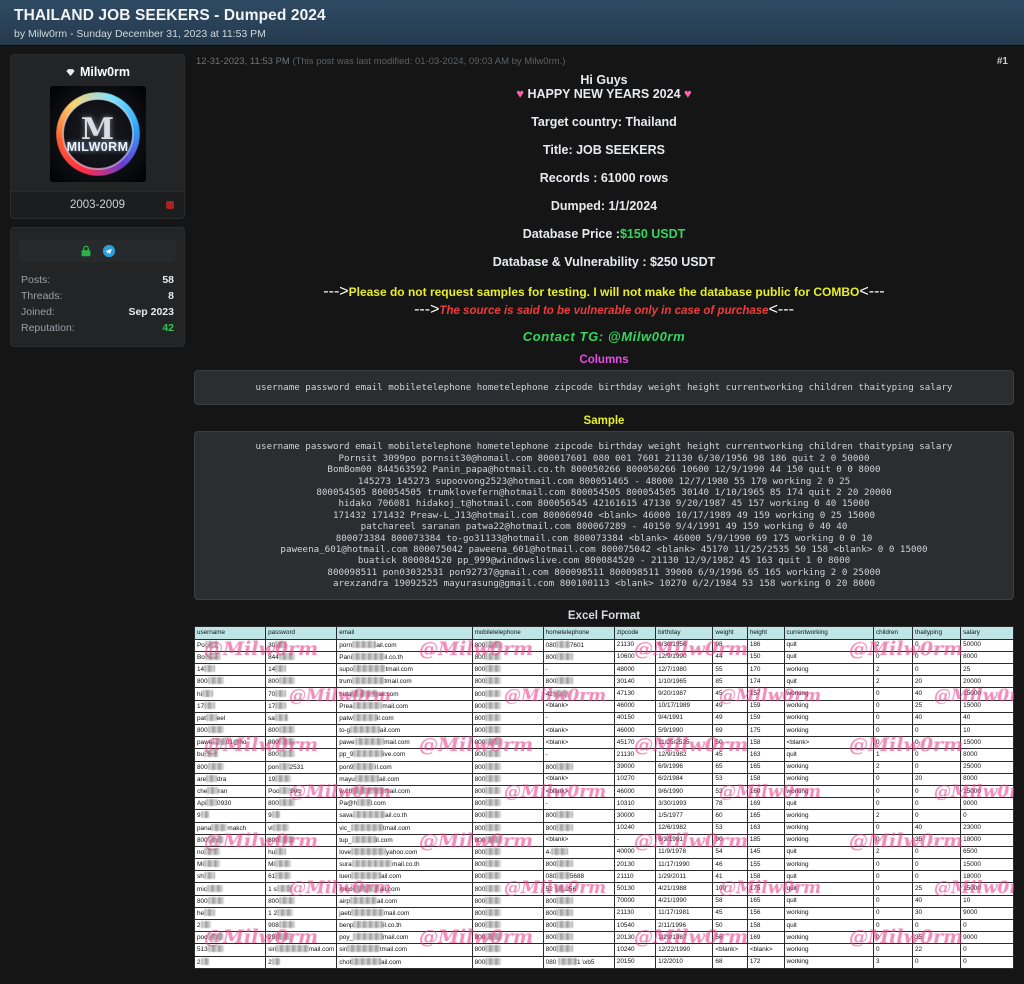 This screenshot has height=984, width=1024. I want to click on excel-cell-username: Bo, so click(230, 657).